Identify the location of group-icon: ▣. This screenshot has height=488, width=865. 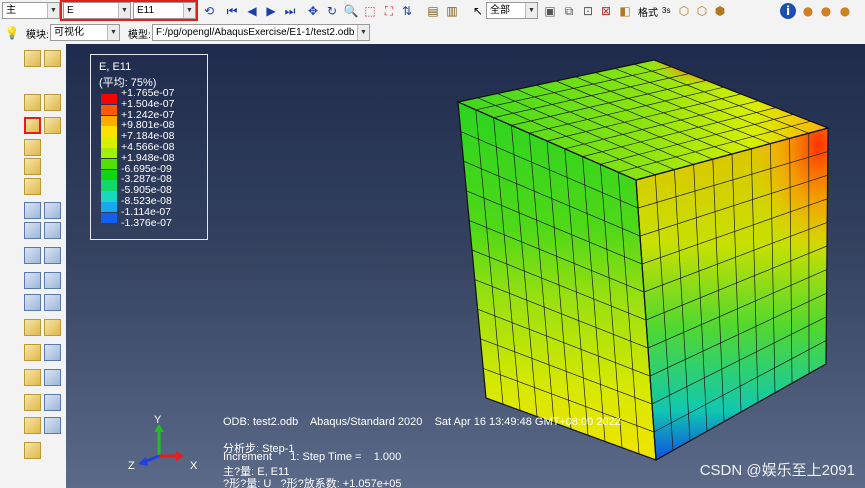
(550, 11).